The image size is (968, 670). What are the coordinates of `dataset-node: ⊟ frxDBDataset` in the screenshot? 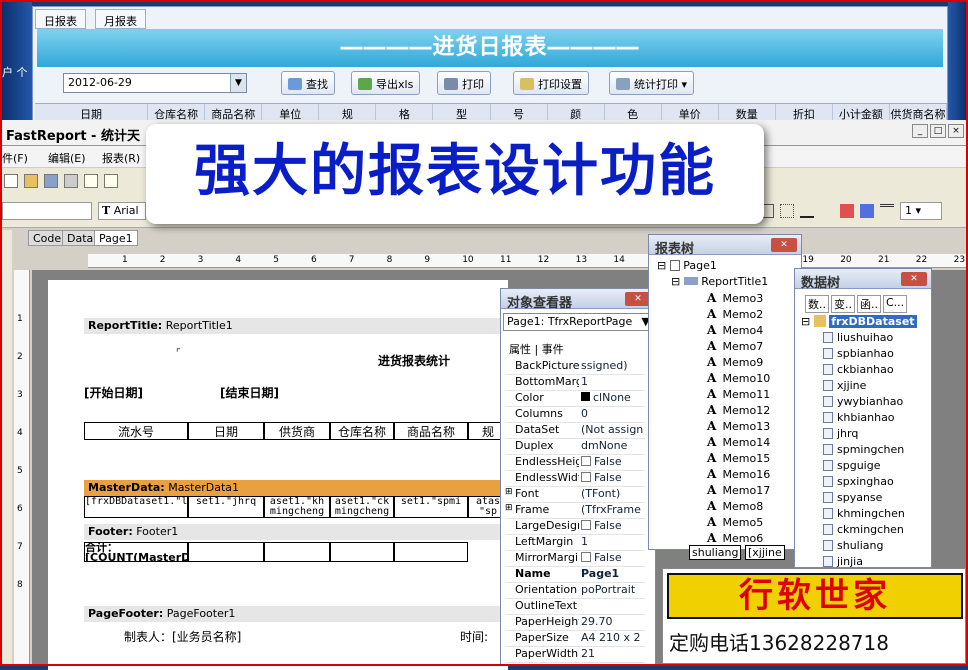 It's located at (859, 323).